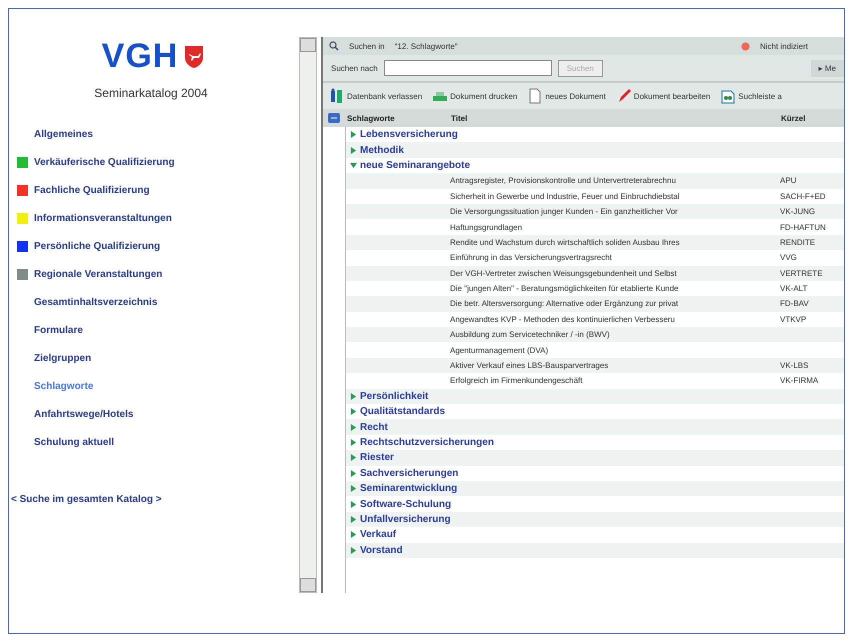 This screenshot has height=642, width=853. Describe the element at coordinates (353, 165) in the screenshot. I see `expanded-triangle-icon` at that location.